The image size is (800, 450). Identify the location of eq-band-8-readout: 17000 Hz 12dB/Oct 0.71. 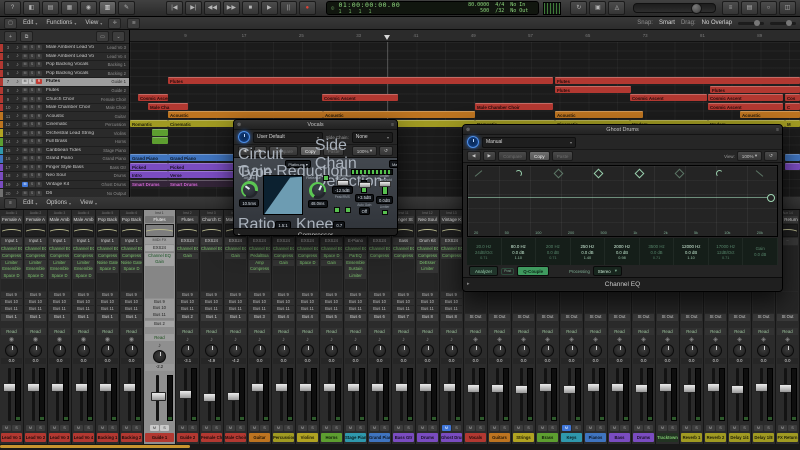
(726, 251).